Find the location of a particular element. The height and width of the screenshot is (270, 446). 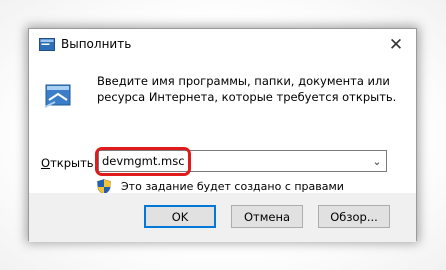

open-input is located at coordinates (229, 161).